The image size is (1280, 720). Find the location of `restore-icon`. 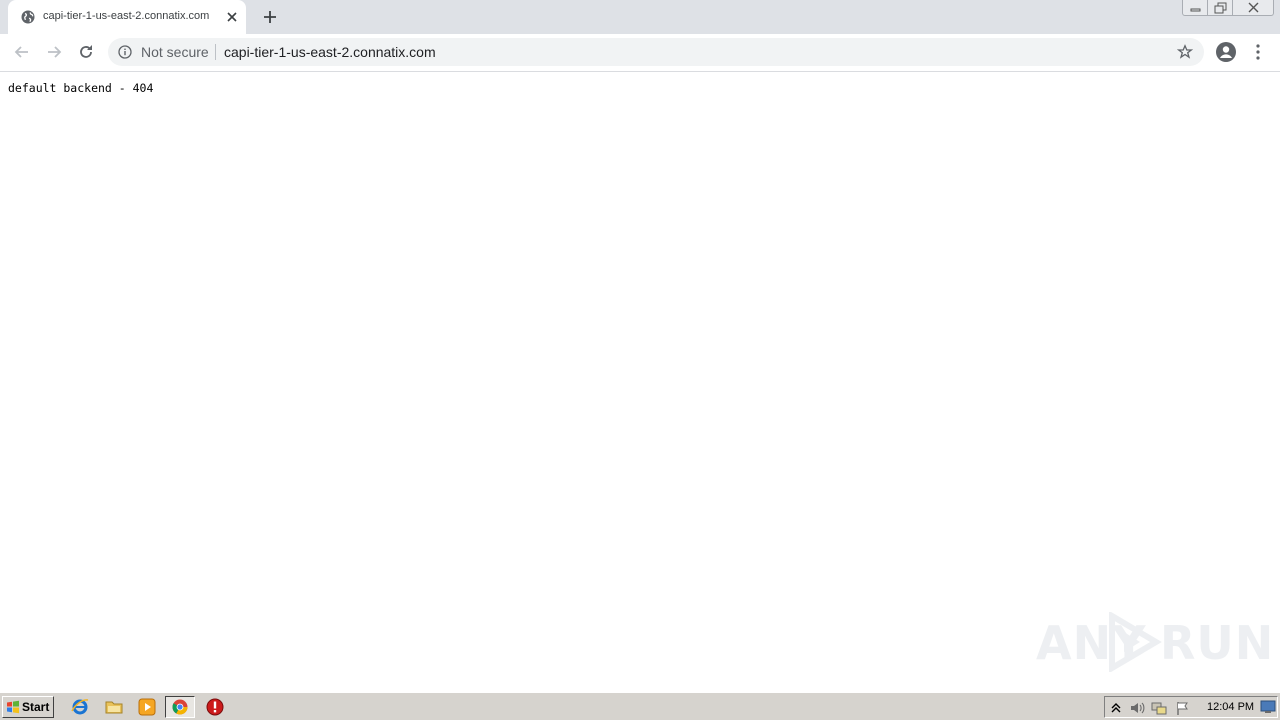

restore-icon is located at coordinates (1220, 8).